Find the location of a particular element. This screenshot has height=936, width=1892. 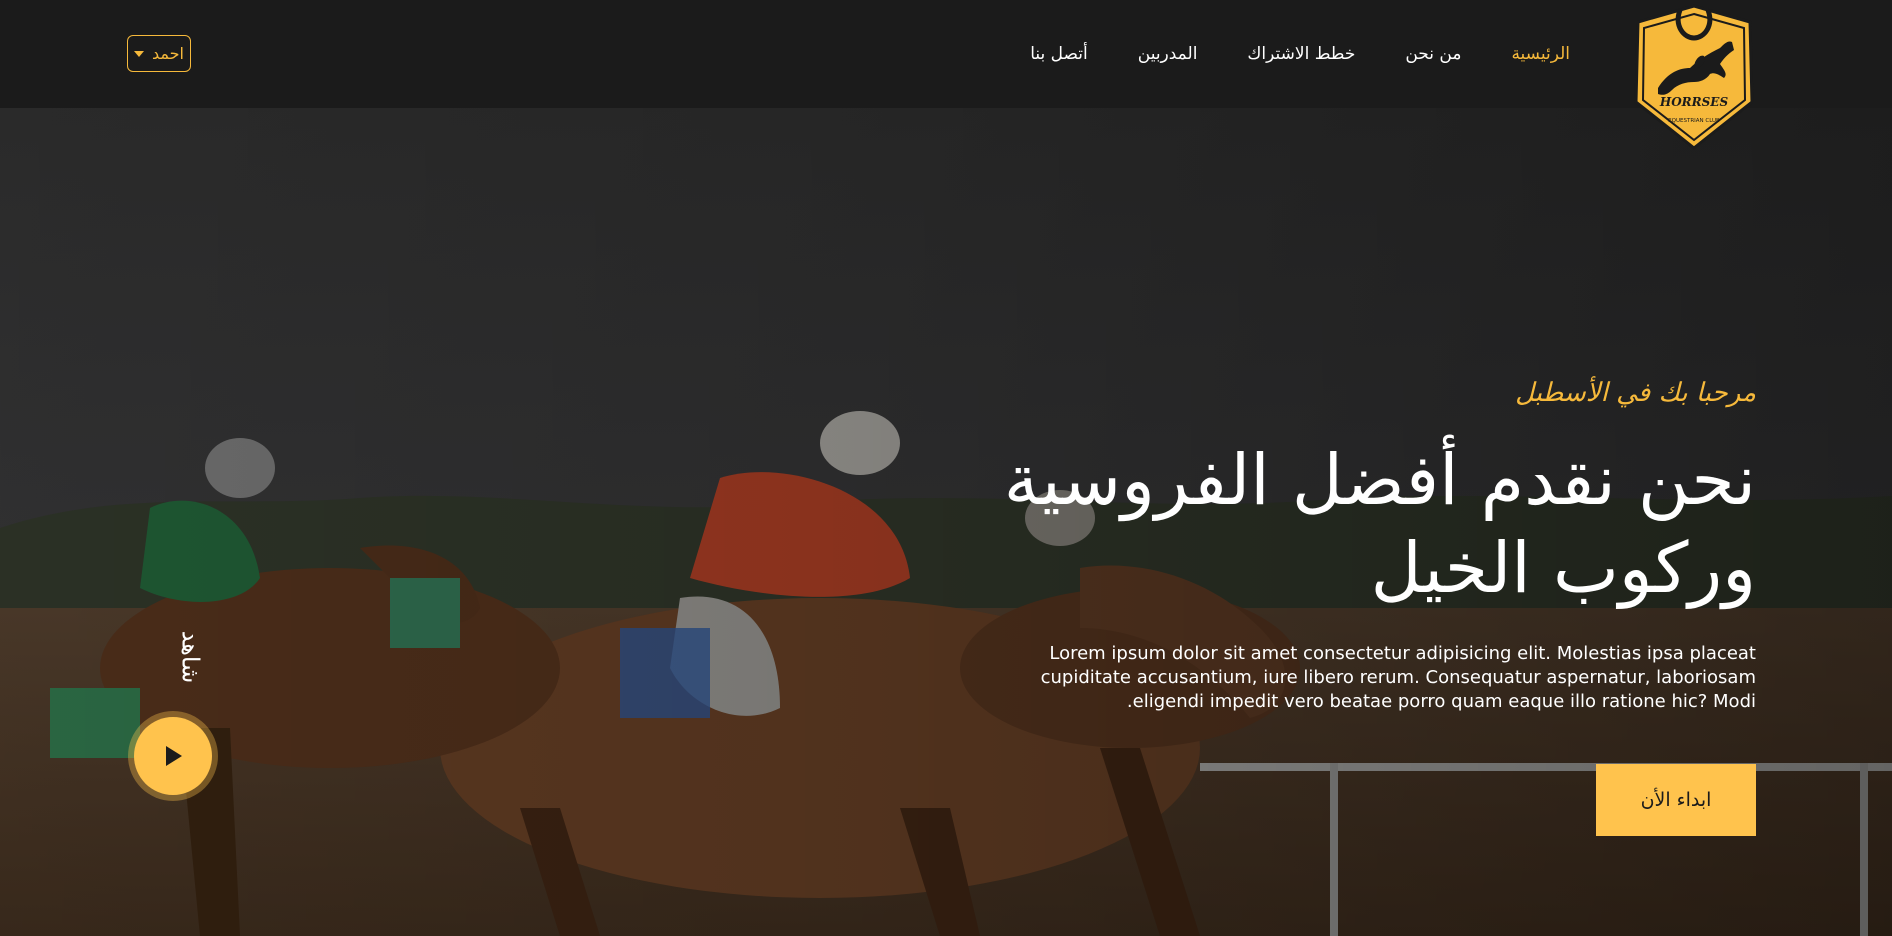

logo-text: HORRSES is located at coordinates (1694, 102).